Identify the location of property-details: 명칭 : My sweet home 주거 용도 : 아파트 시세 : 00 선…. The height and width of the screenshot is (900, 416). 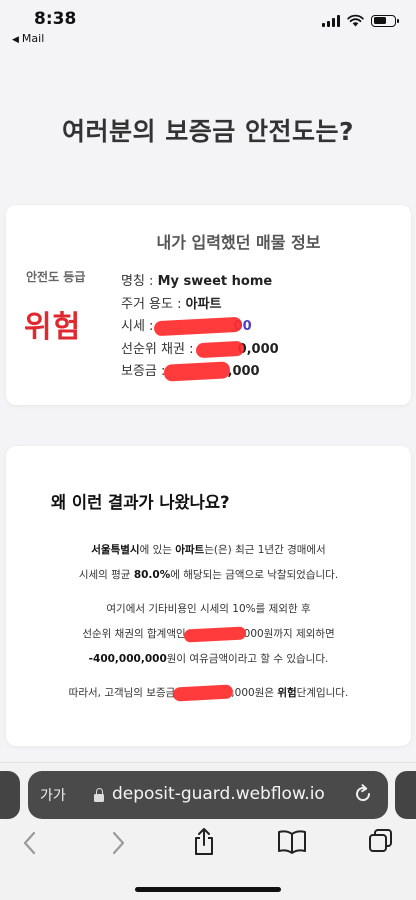
(200, 327).